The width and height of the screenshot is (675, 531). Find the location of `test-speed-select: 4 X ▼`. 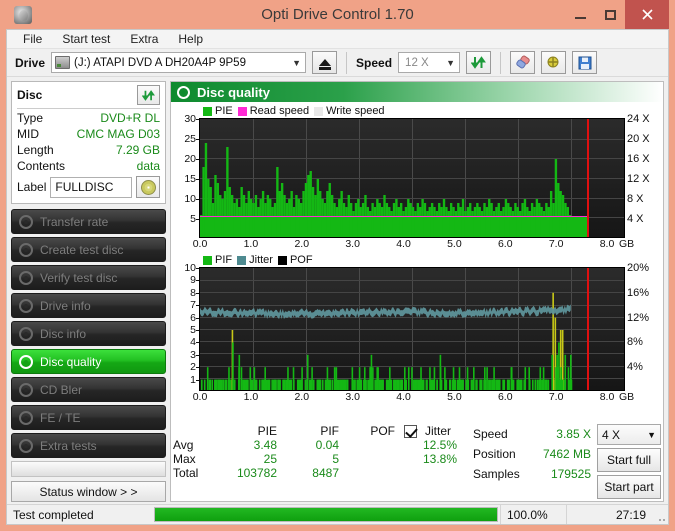

test-speed-select: 4 X ▼ is located at coordinates (629, 434).